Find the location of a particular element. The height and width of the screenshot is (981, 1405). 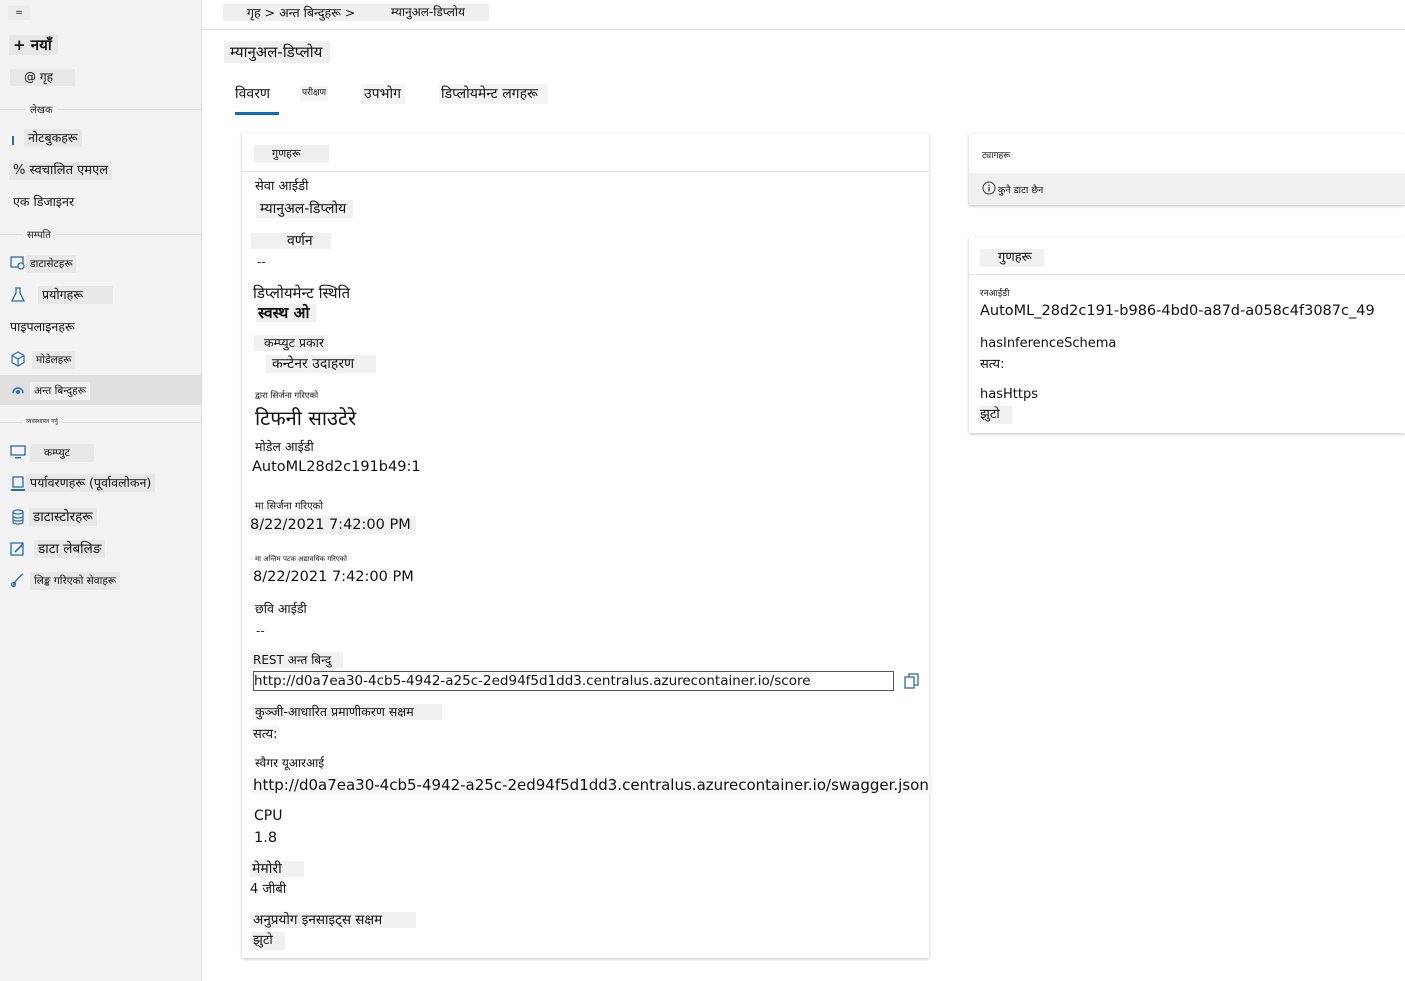

sidebar-item-label: एक डिजाइनर is located at coordinates (44, 202).